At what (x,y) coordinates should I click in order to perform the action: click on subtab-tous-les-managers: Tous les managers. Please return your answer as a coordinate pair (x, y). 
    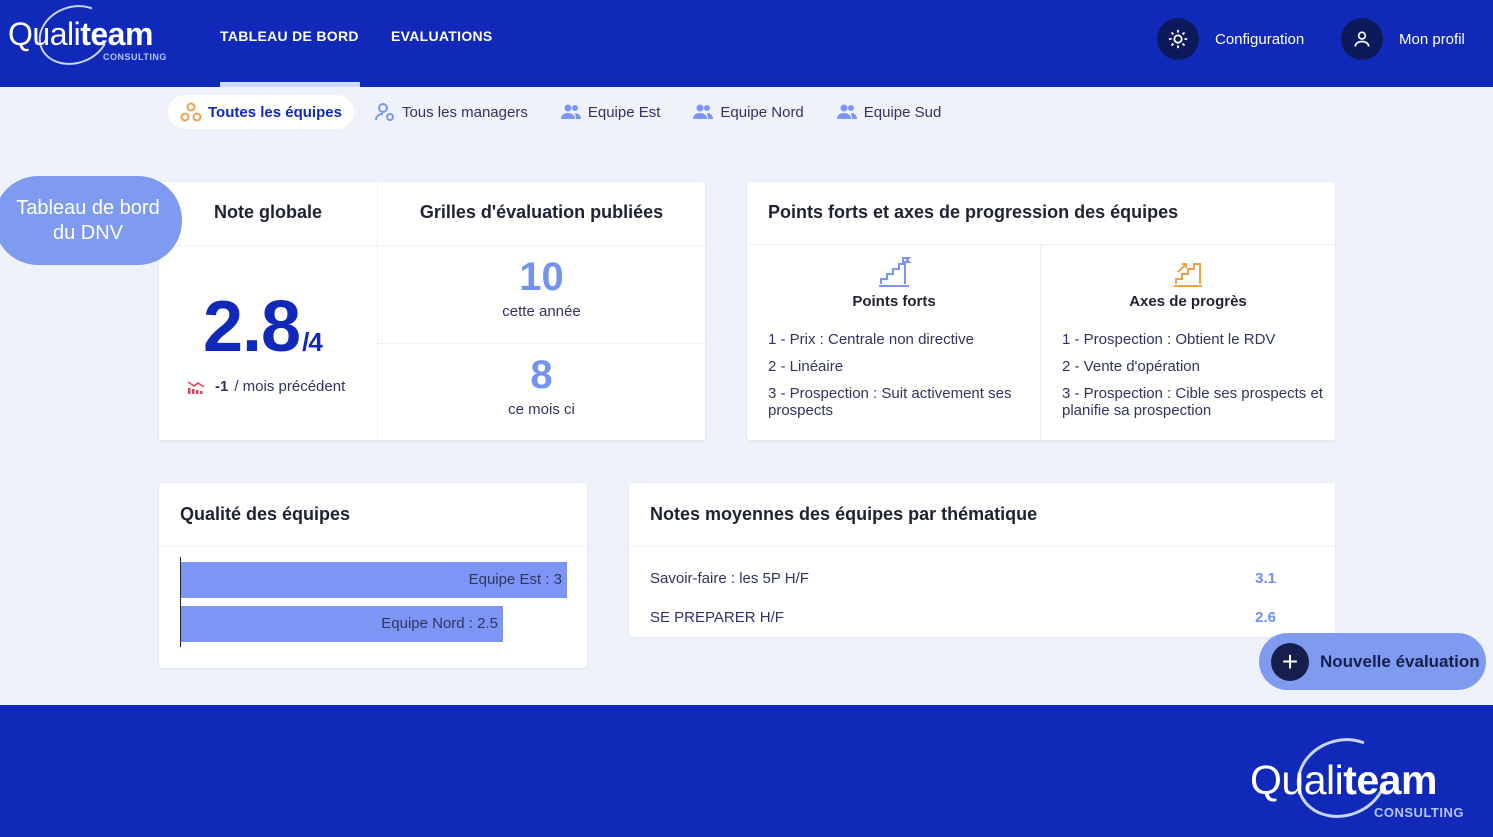
    Looking at the image, I should click on (451, 112).